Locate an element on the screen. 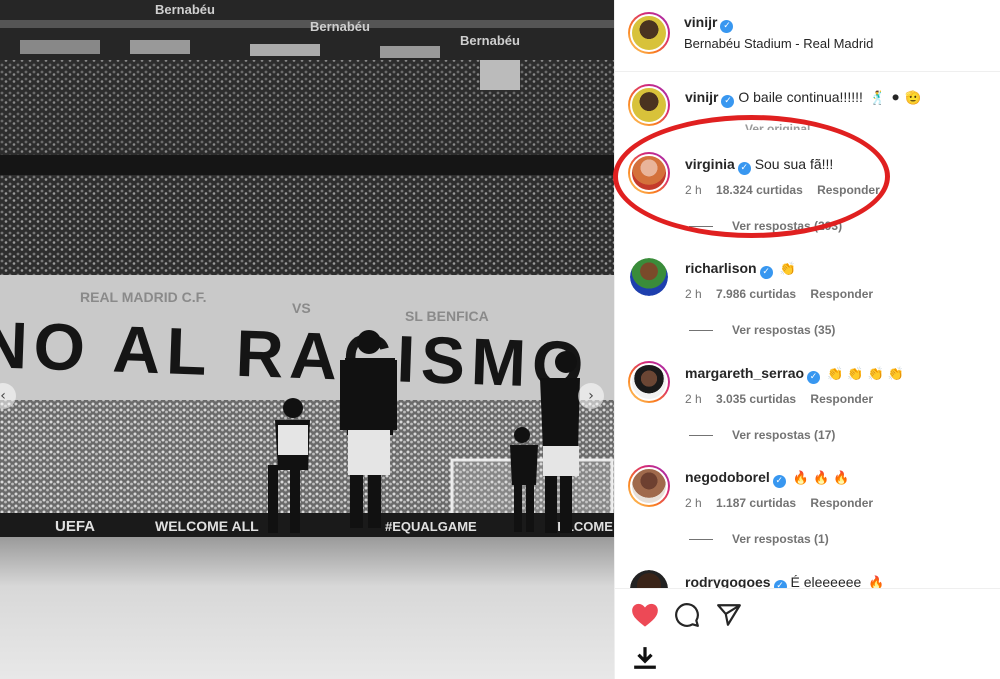  commenter-username: negodoborel is located at coordinates (727, 477).